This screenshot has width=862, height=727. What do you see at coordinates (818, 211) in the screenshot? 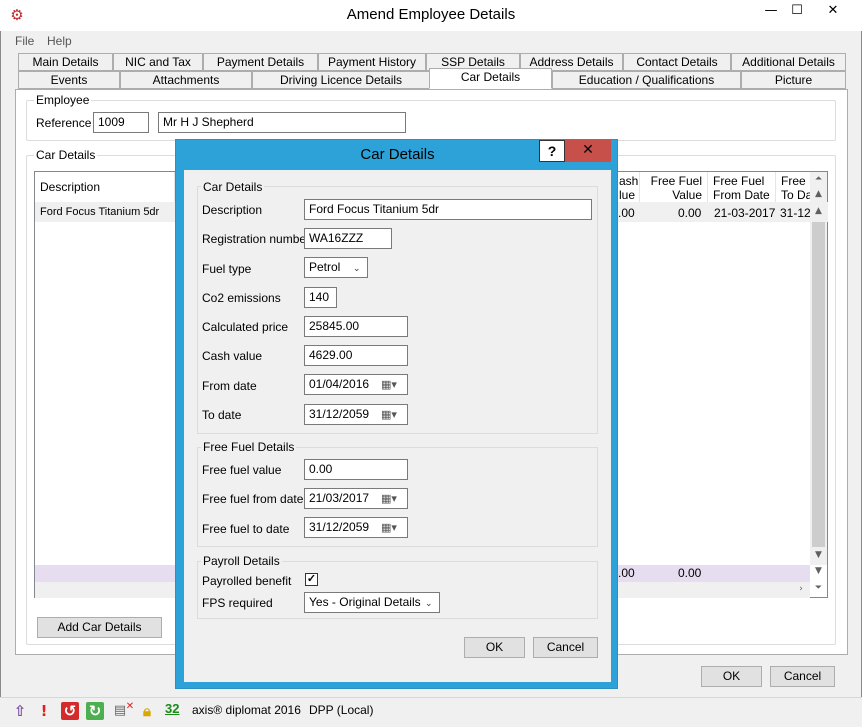
I see `scroll-up-small-icon: ▲` at bounding box center [818, 211].